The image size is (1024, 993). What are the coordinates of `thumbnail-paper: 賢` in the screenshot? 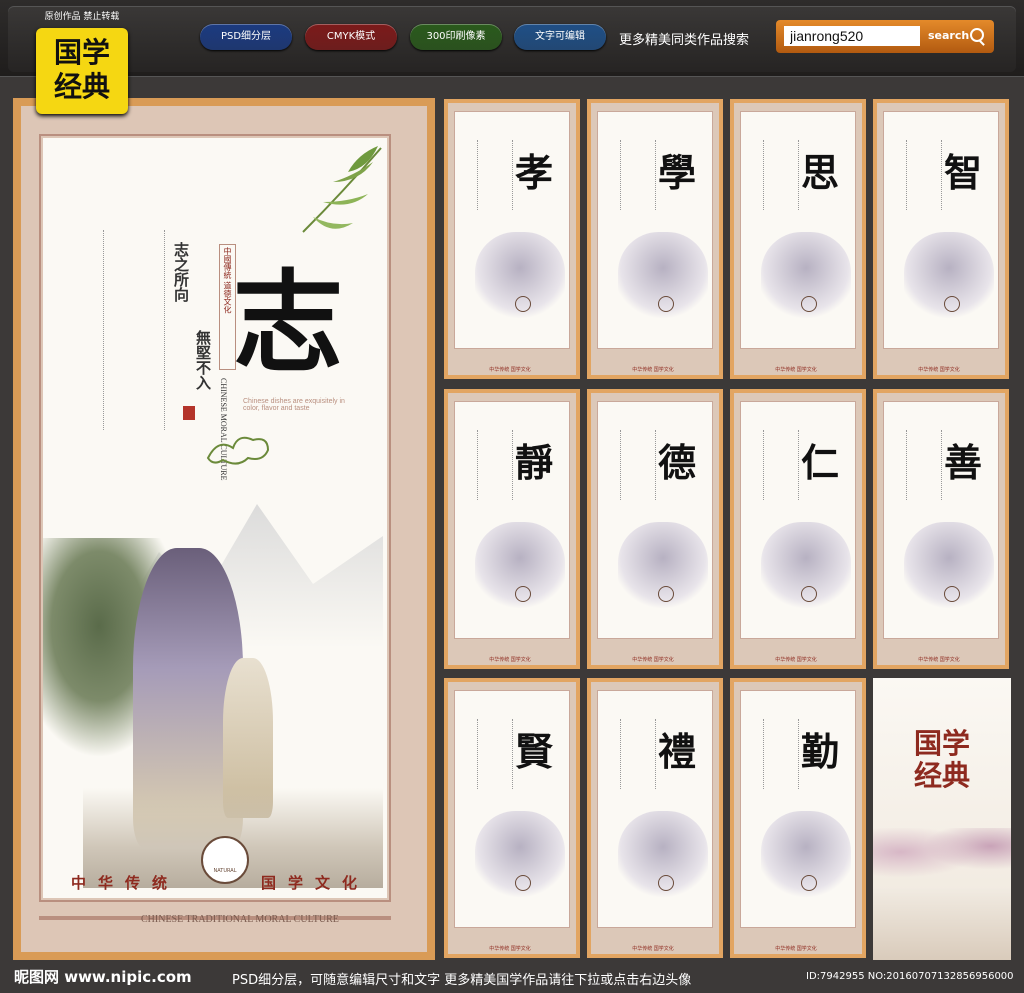 It's located at (512, 809).